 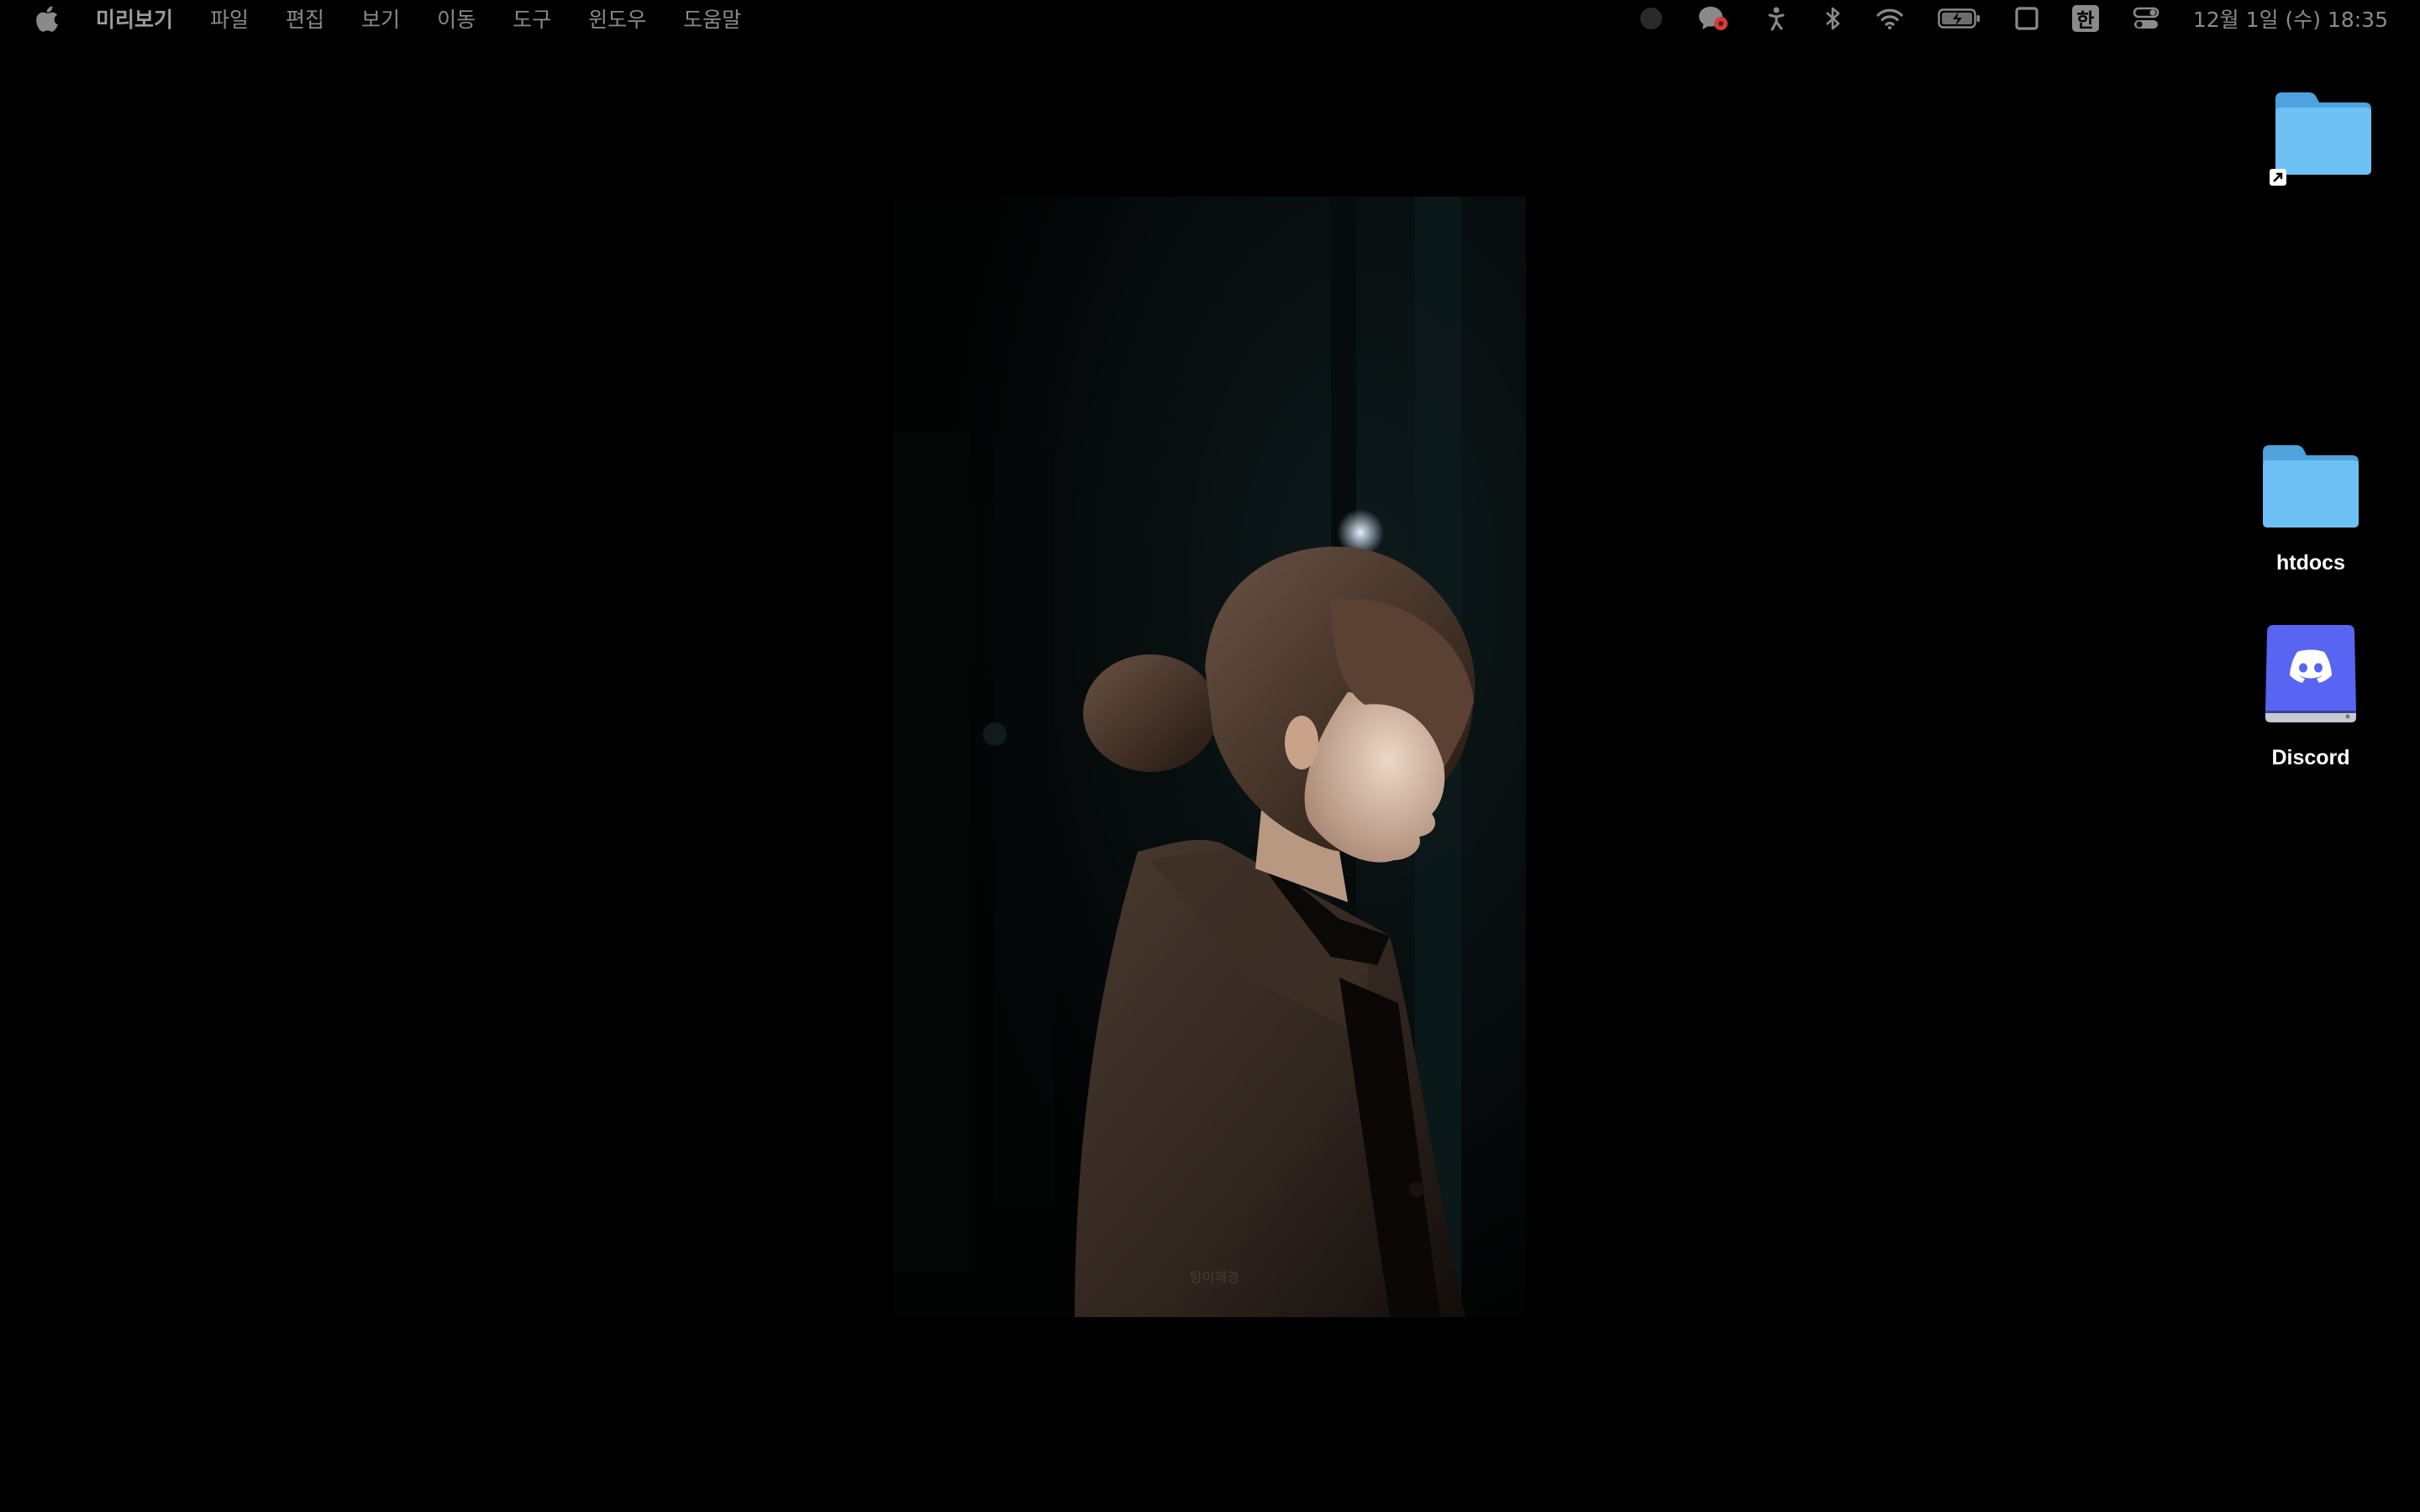 I want to click on desktop-item-label: Discord, so click(x=2310, y=757).